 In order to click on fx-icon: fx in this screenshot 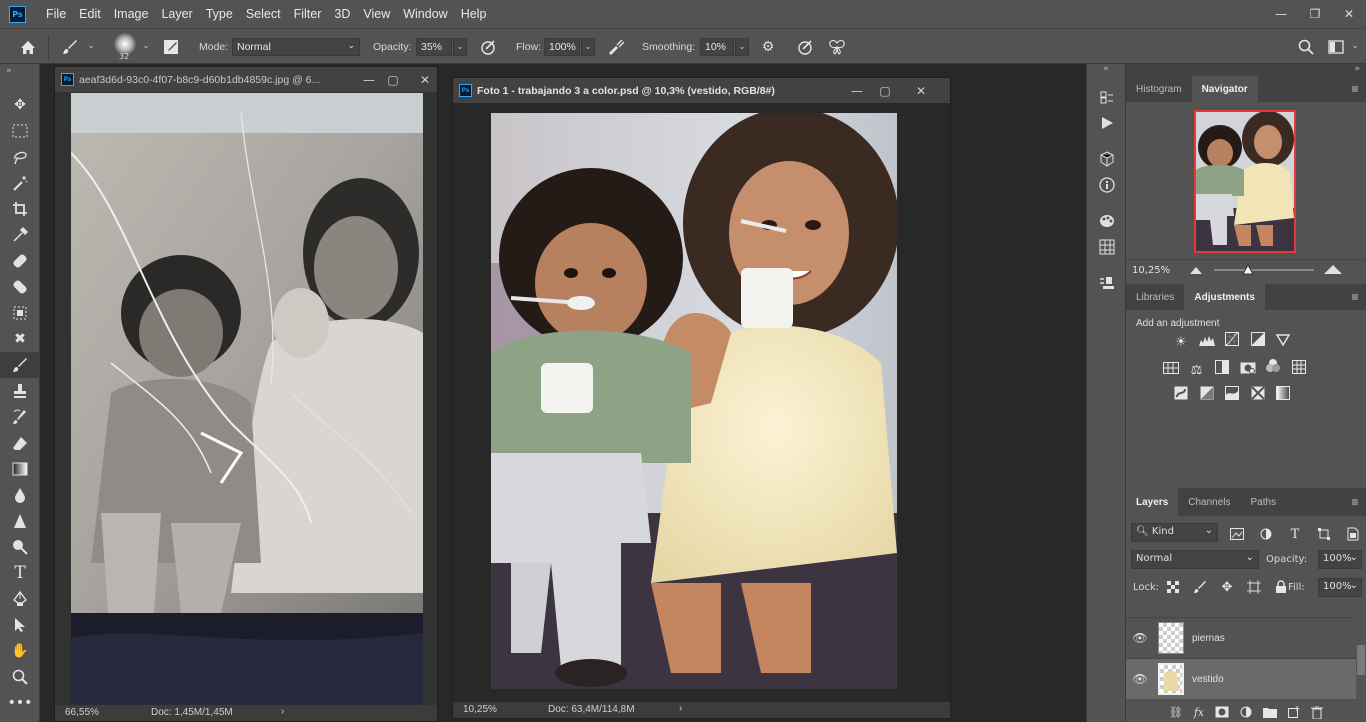, I will do `click(1199, 712)`.